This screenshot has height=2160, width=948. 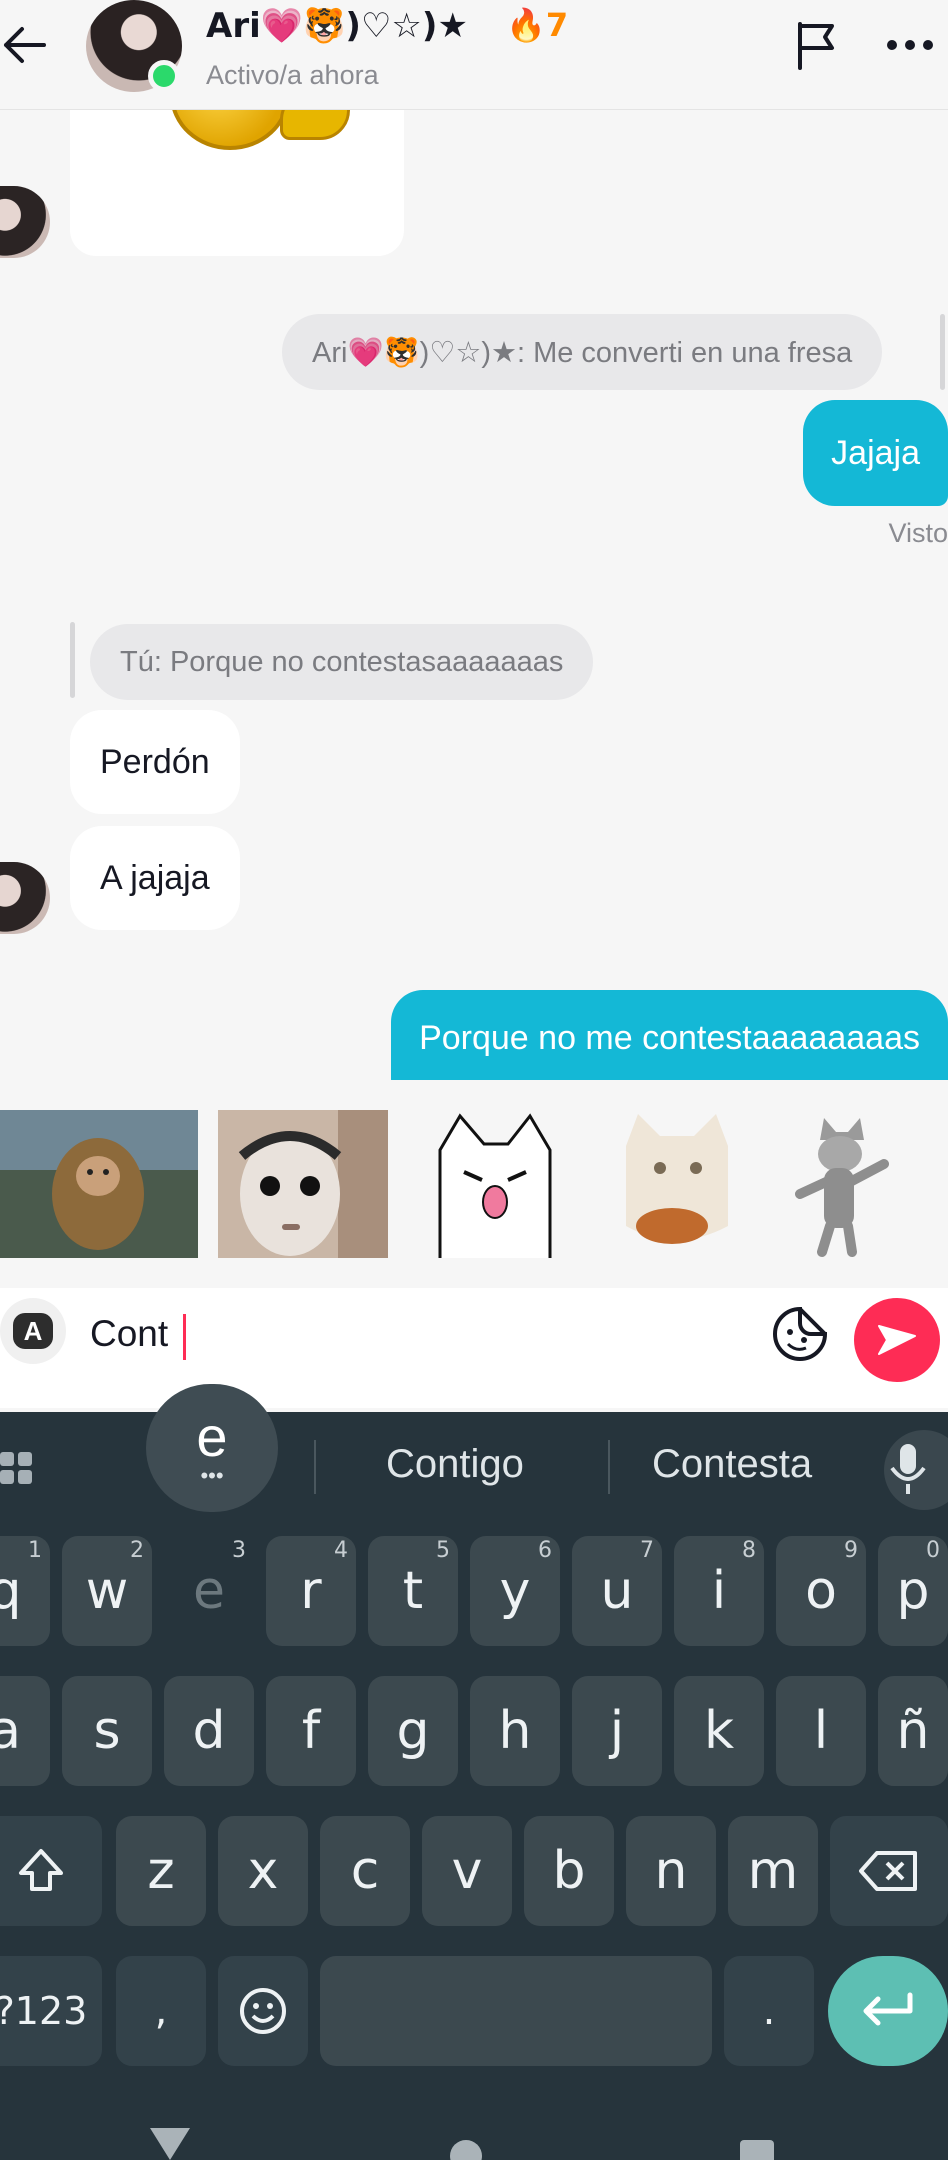 What do you see at coordinates (51, 2011) in the screenshot?
I see `symbols-key: ?123` at bounding box center [51, 2011].